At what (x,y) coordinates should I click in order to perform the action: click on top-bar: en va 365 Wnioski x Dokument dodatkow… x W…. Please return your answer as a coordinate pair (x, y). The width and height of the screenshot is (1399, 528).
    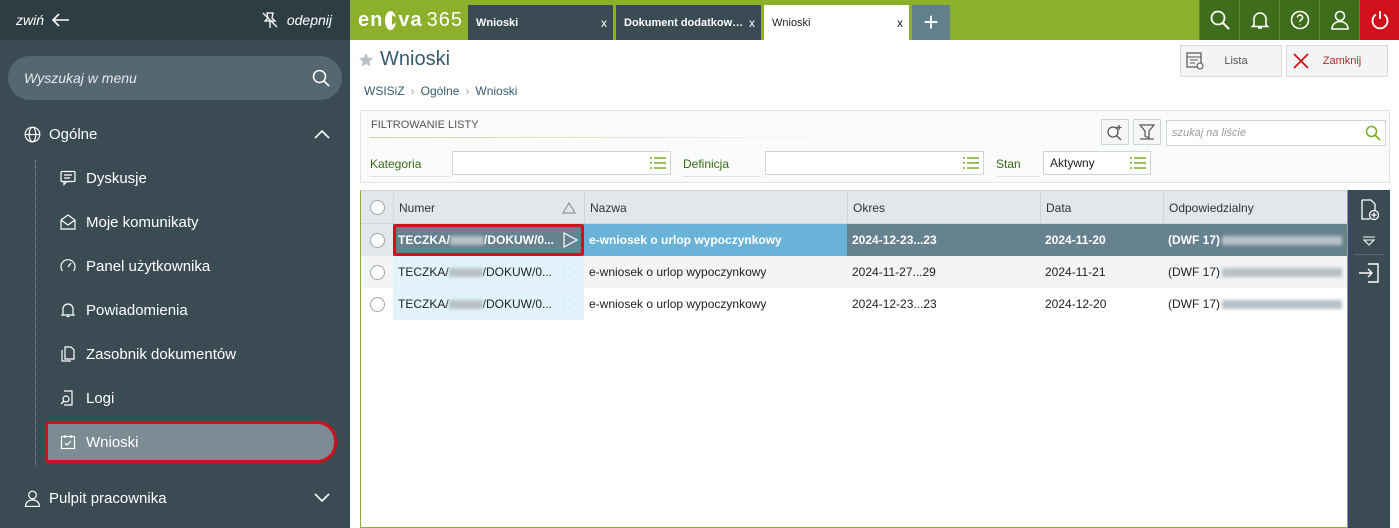
    Looking at the image, I should click on (874, 20).